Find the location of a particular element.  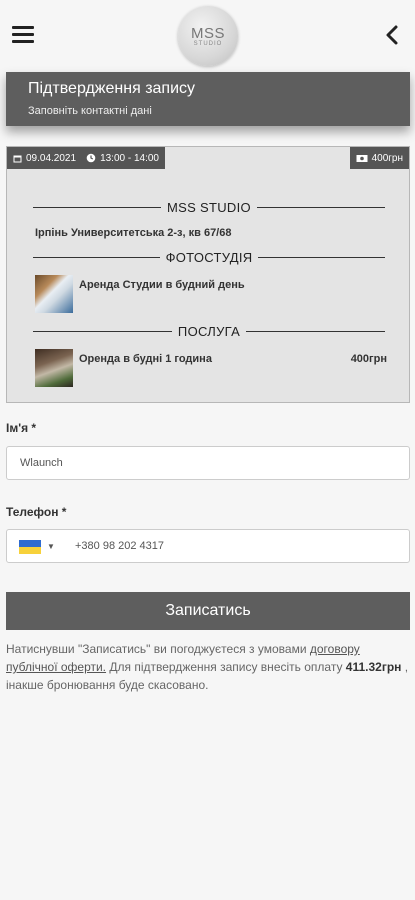

name-label: Ім'я * is located at coordinates (21, 428).